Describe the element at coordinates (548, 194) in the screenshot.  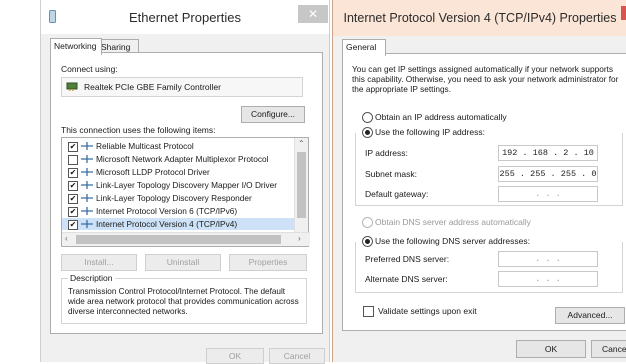
I see `default-gateway-field: . . .` at that location.